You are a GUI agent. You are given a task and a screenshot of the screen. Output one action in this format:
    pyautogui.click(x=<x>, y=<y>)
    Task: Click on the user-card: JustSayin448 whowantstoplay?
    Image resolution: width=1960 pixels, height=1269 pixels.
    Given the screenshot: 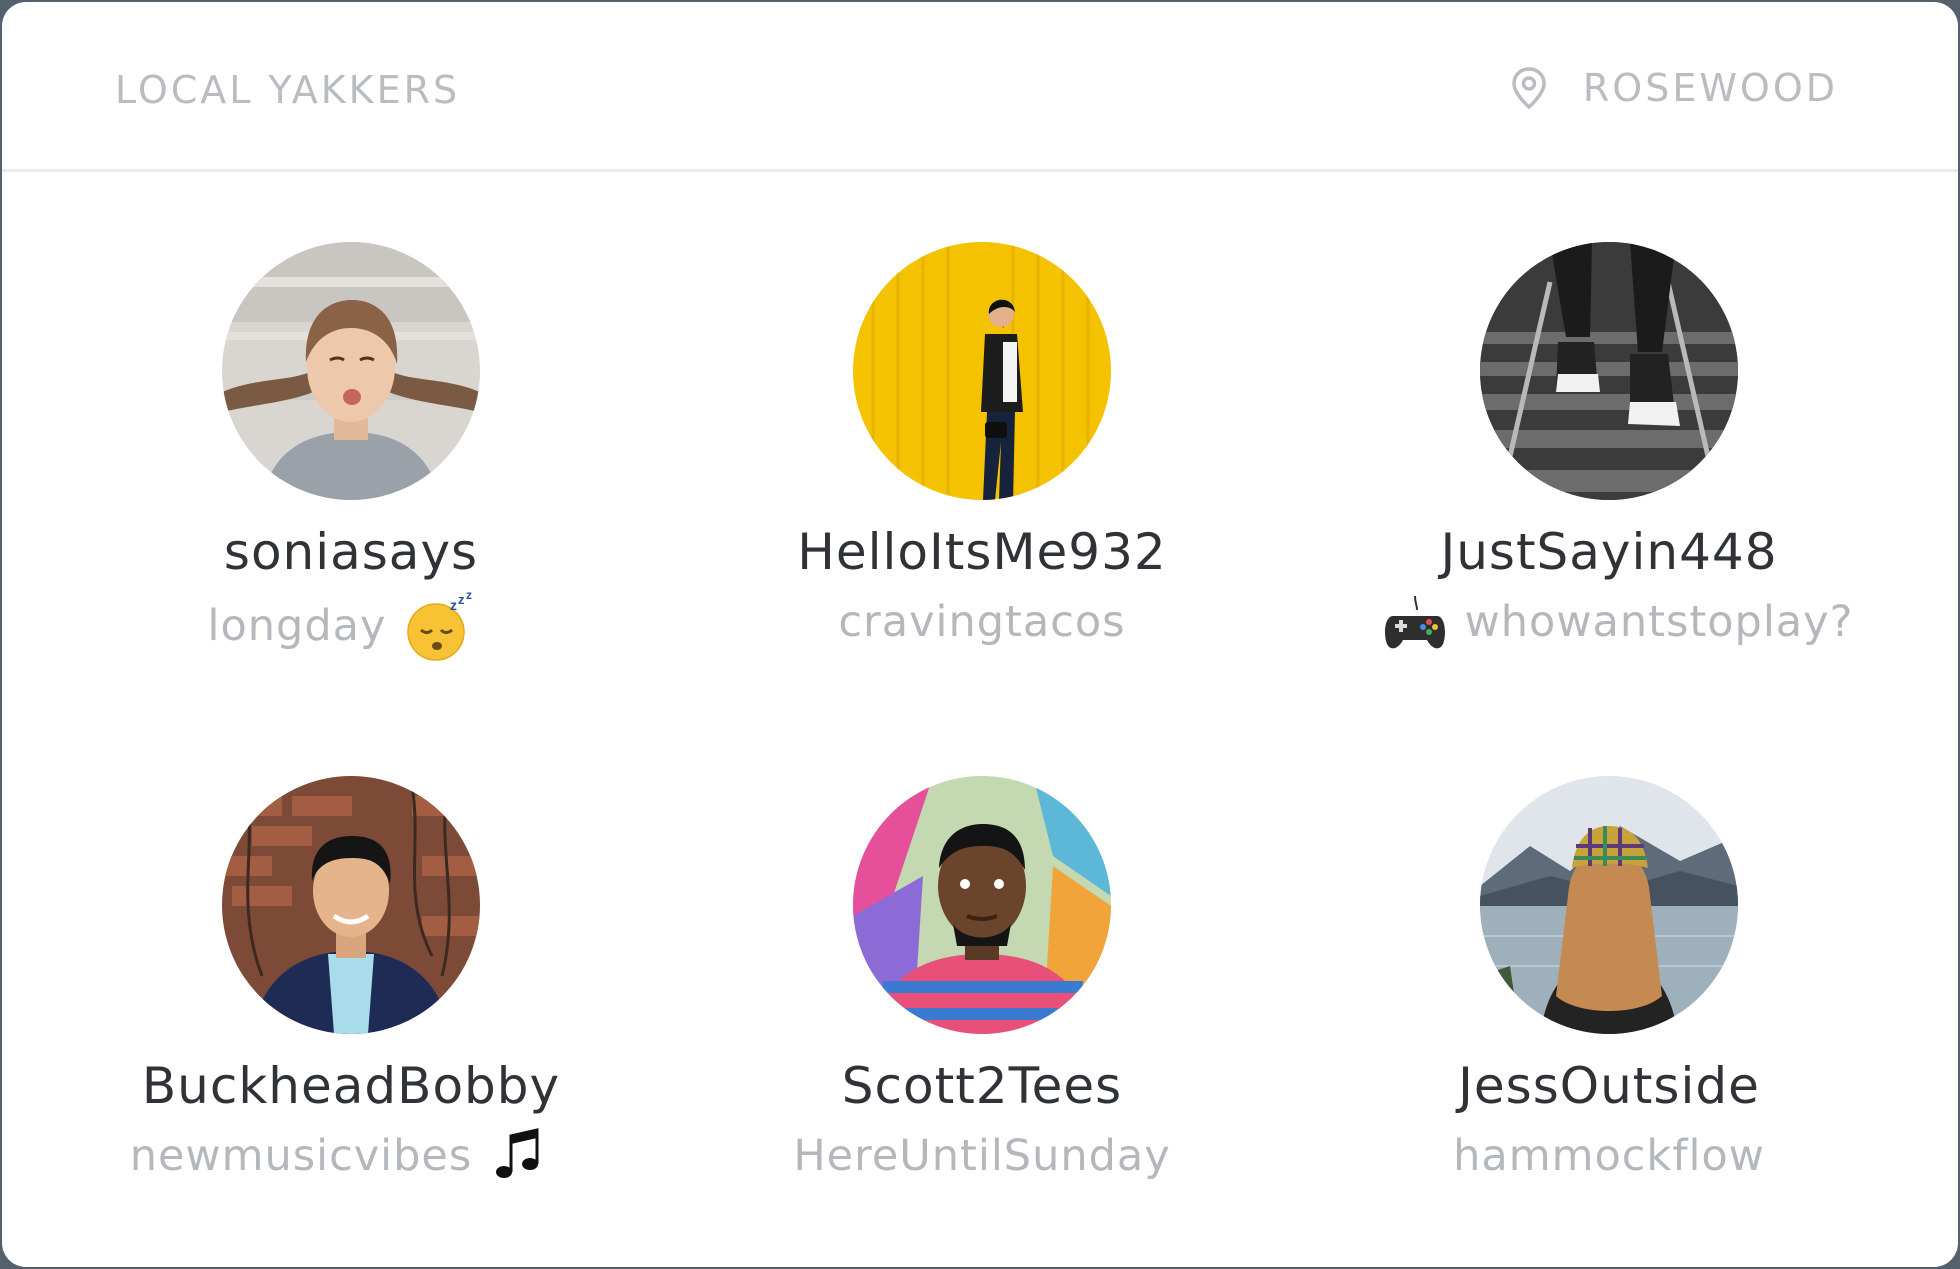 What is the action you would take?
    pyautogui.click(x=1609, y=448)
    